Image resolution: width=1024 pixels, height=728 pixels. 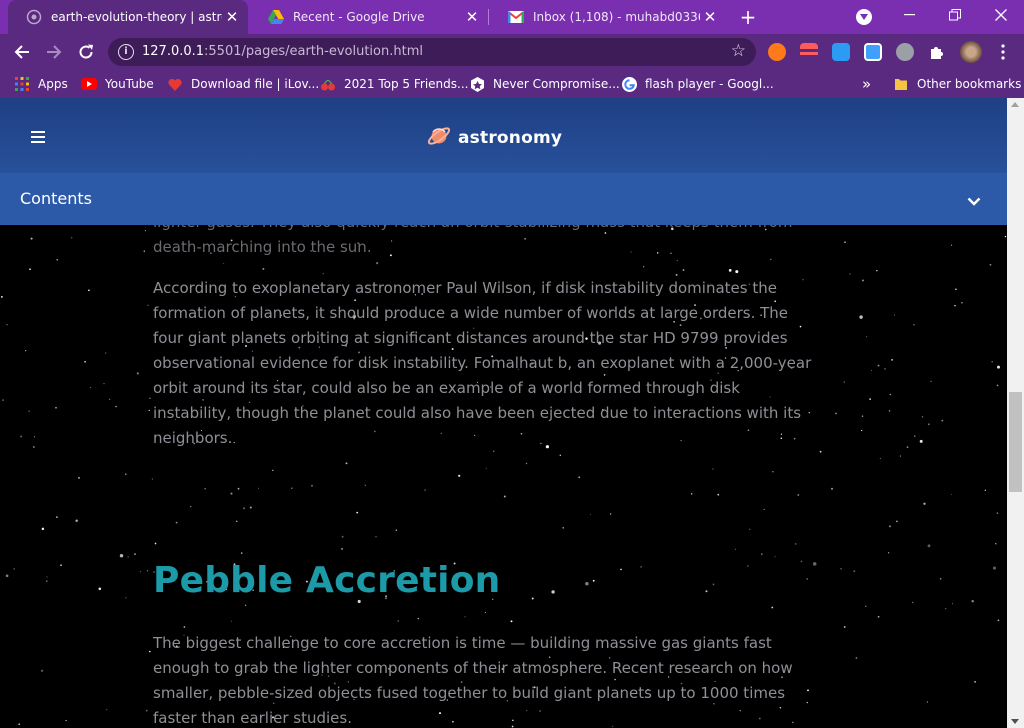 I want to click on contents-label: Contents, so click(x=56, y=198).